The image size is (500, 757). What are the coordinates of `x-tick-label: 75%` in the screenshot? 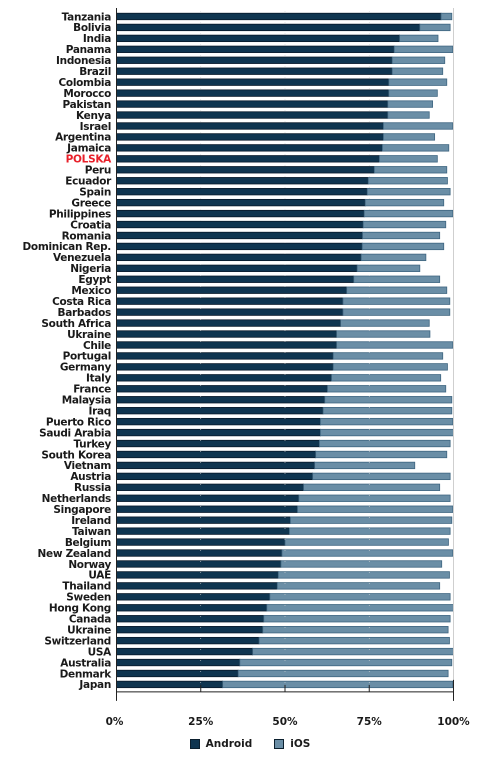 It's located at (370, 722).